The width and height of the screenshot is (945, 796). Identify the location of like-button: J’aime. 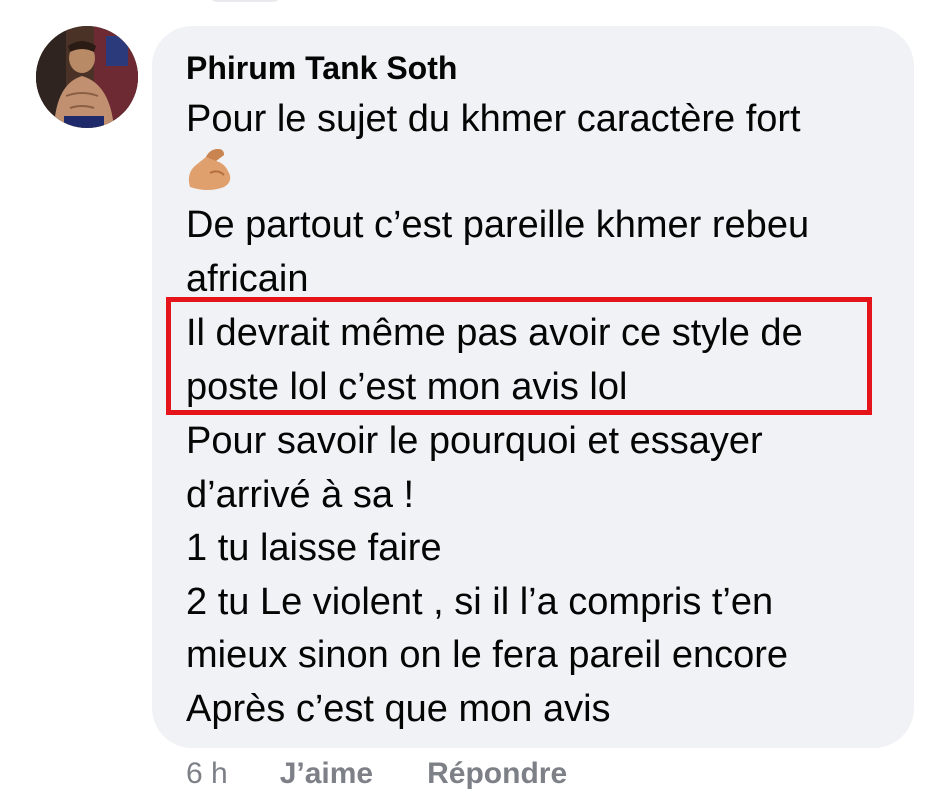
(326, 774).